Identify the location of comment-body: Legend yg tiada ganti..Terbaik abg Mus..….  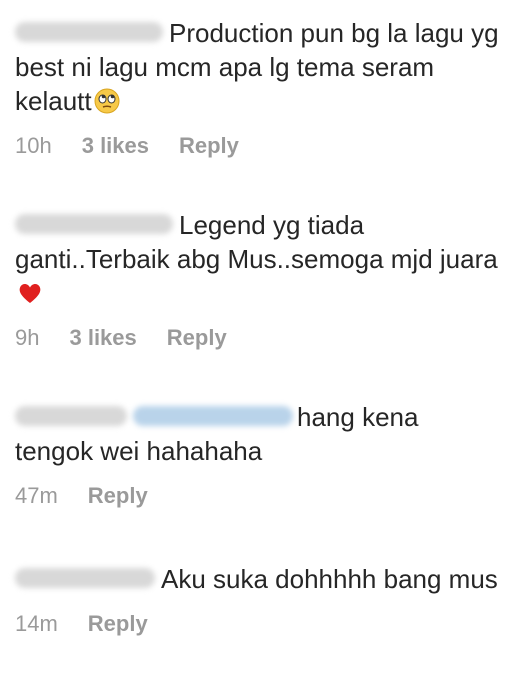
(257, 259).